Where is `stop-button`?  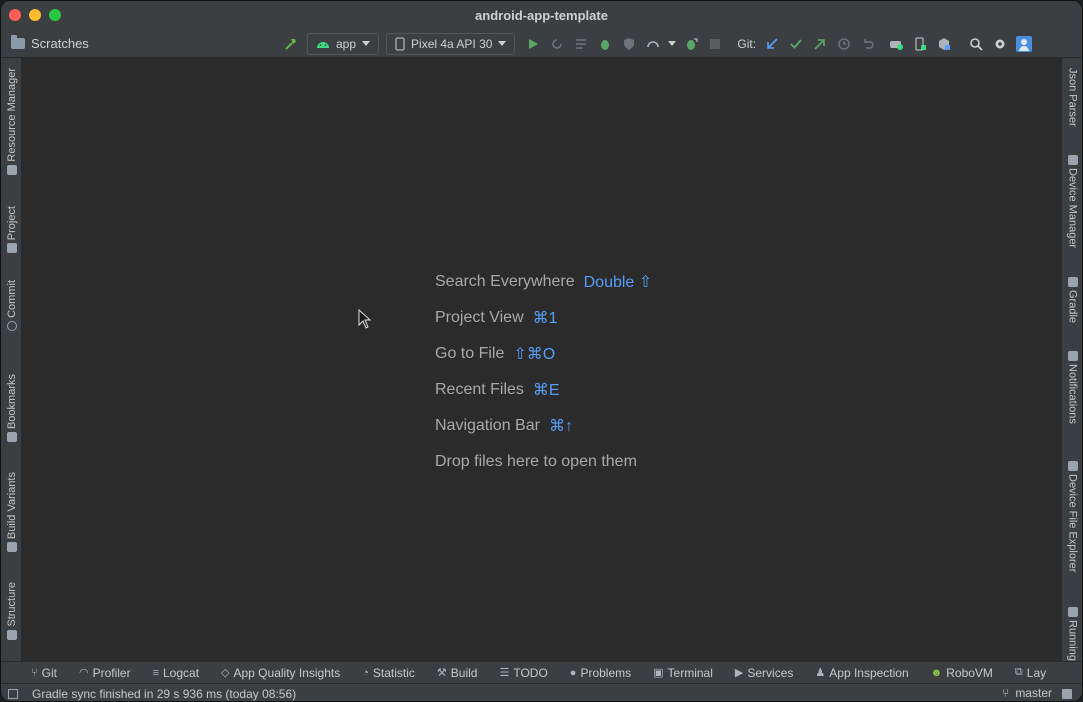 stop-button is located at coordinates (715, 44).